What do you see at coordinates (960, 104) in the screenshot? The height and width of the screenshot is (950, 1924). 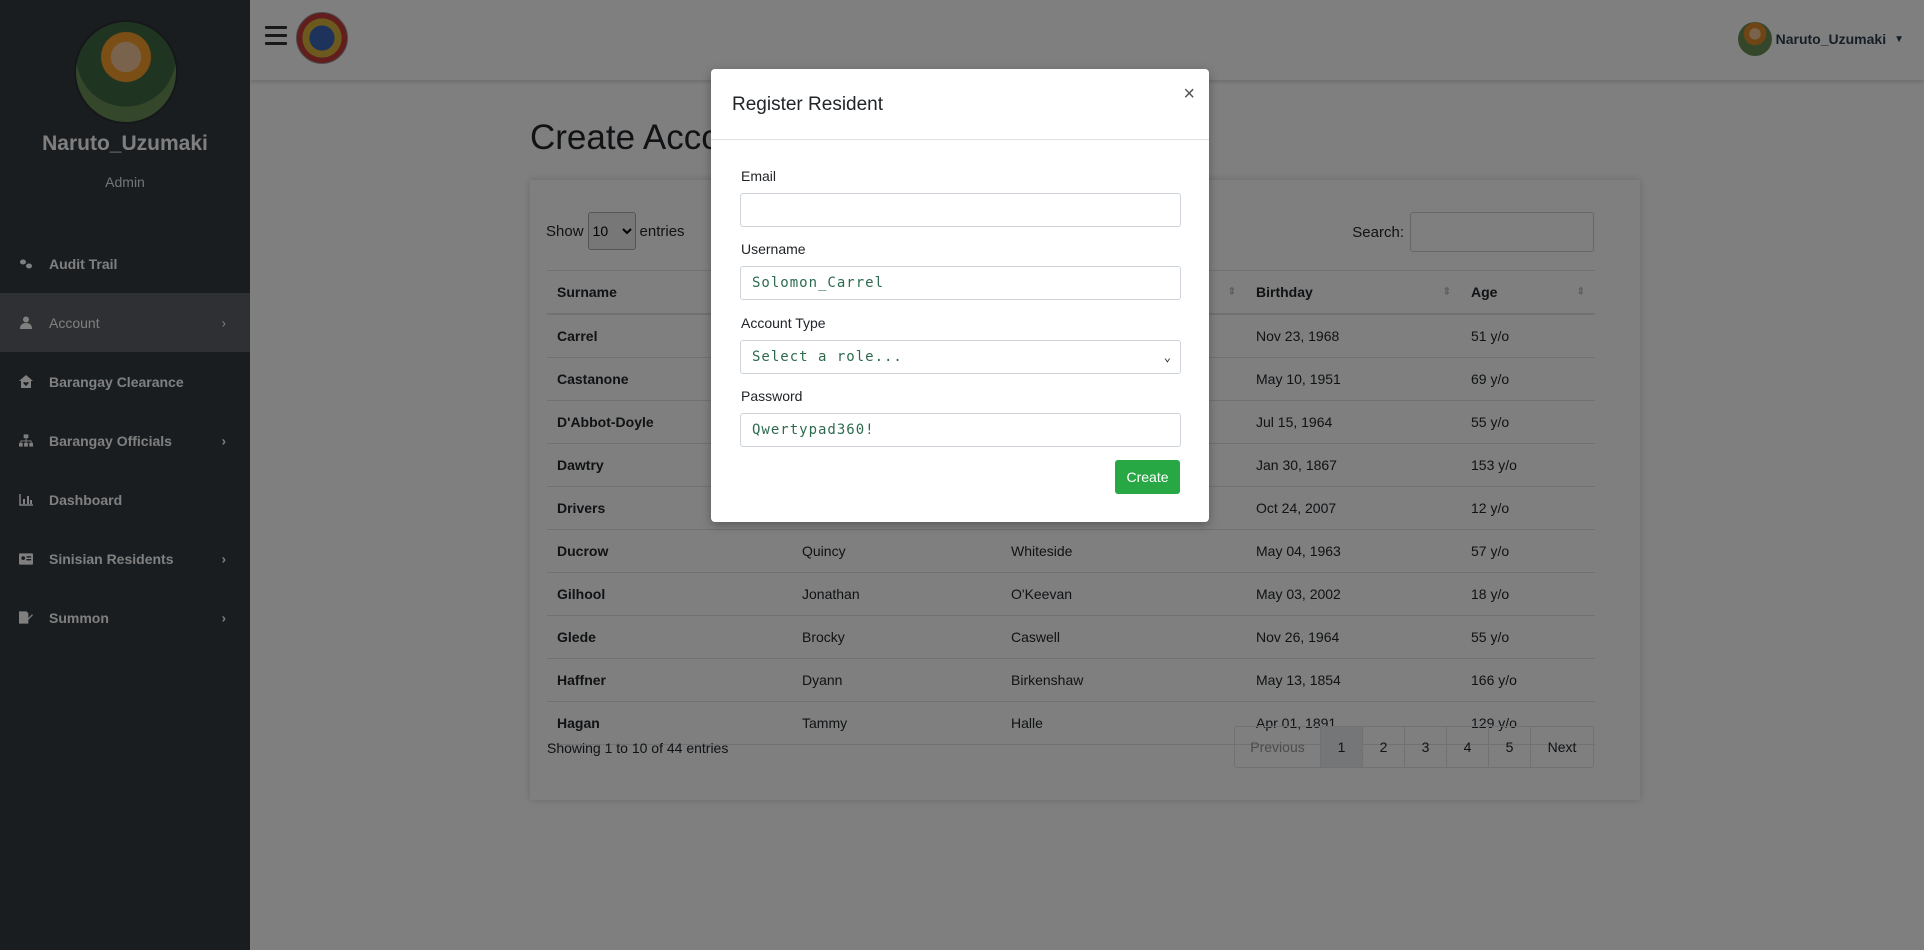 I see `modal-header: Register Resident ×` at bounding box center [960, 104].